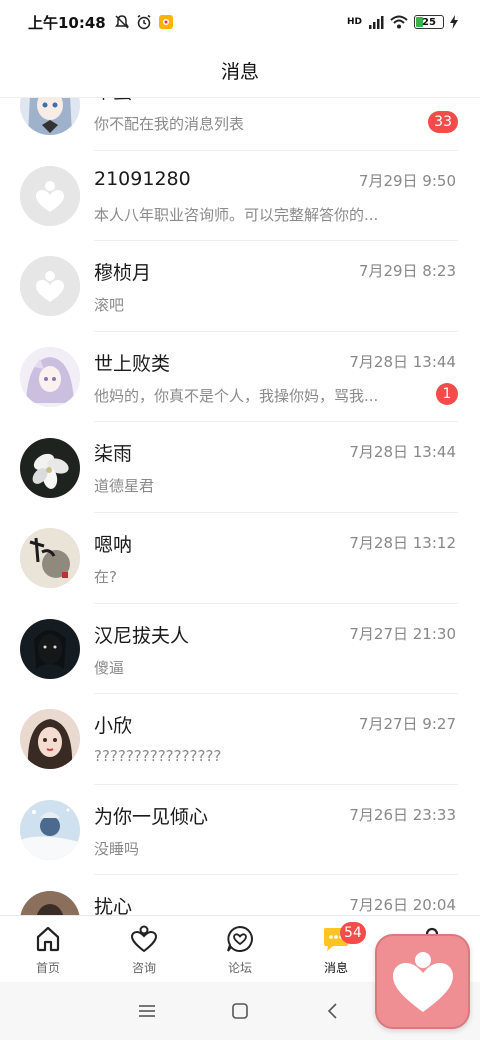  Describe the element at coordinates (240, 22) in the screenshot. I see `status-bar: 上午10:48 HD 25` at that location.